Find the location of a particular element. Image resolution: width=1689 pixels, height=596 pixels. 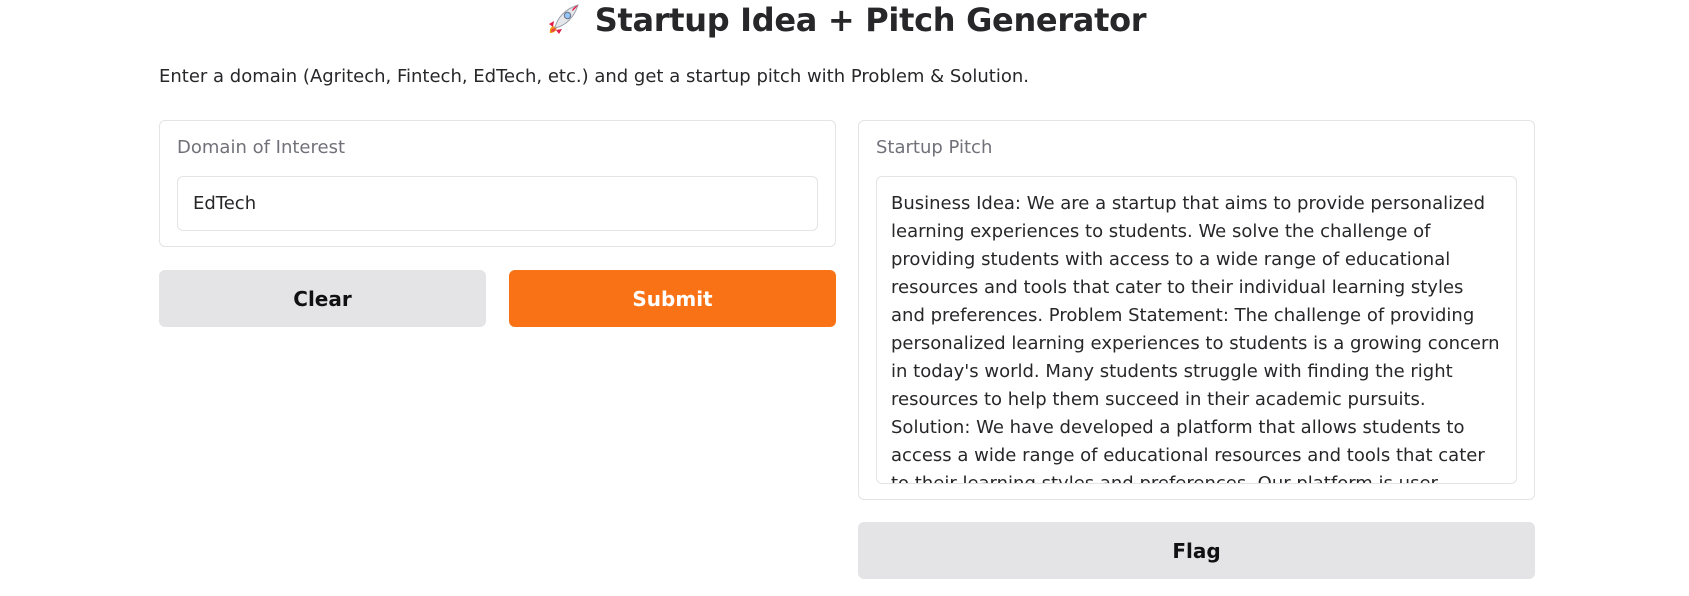

submit-button: Submit is located at coordinates (672, 298).